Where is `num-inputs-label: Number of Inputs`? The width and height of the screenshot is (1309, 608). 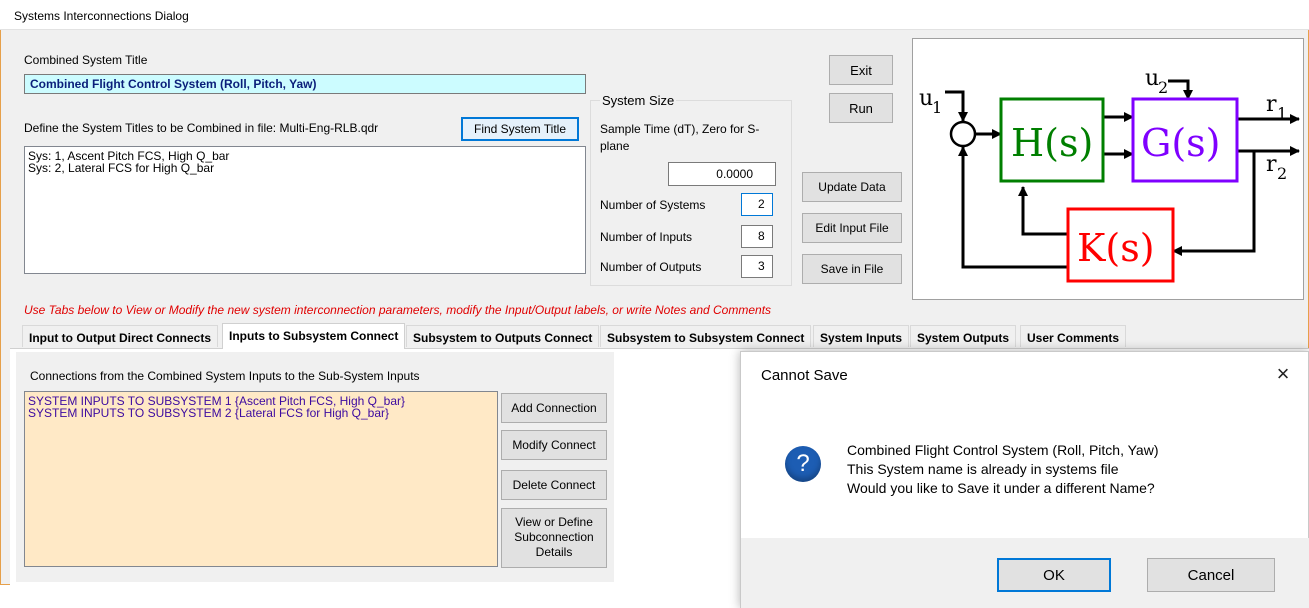
num-inputs-label: Number of Inputs is located at coordinates (646, 237).